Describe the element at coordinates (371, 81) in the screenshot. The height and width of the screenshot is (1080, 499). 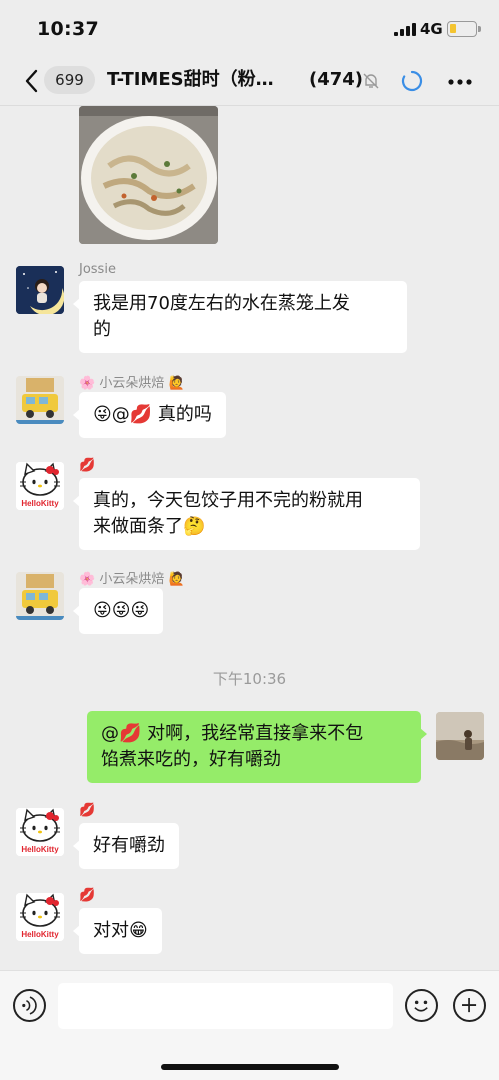
I see `mute-bell-icon` at that location.